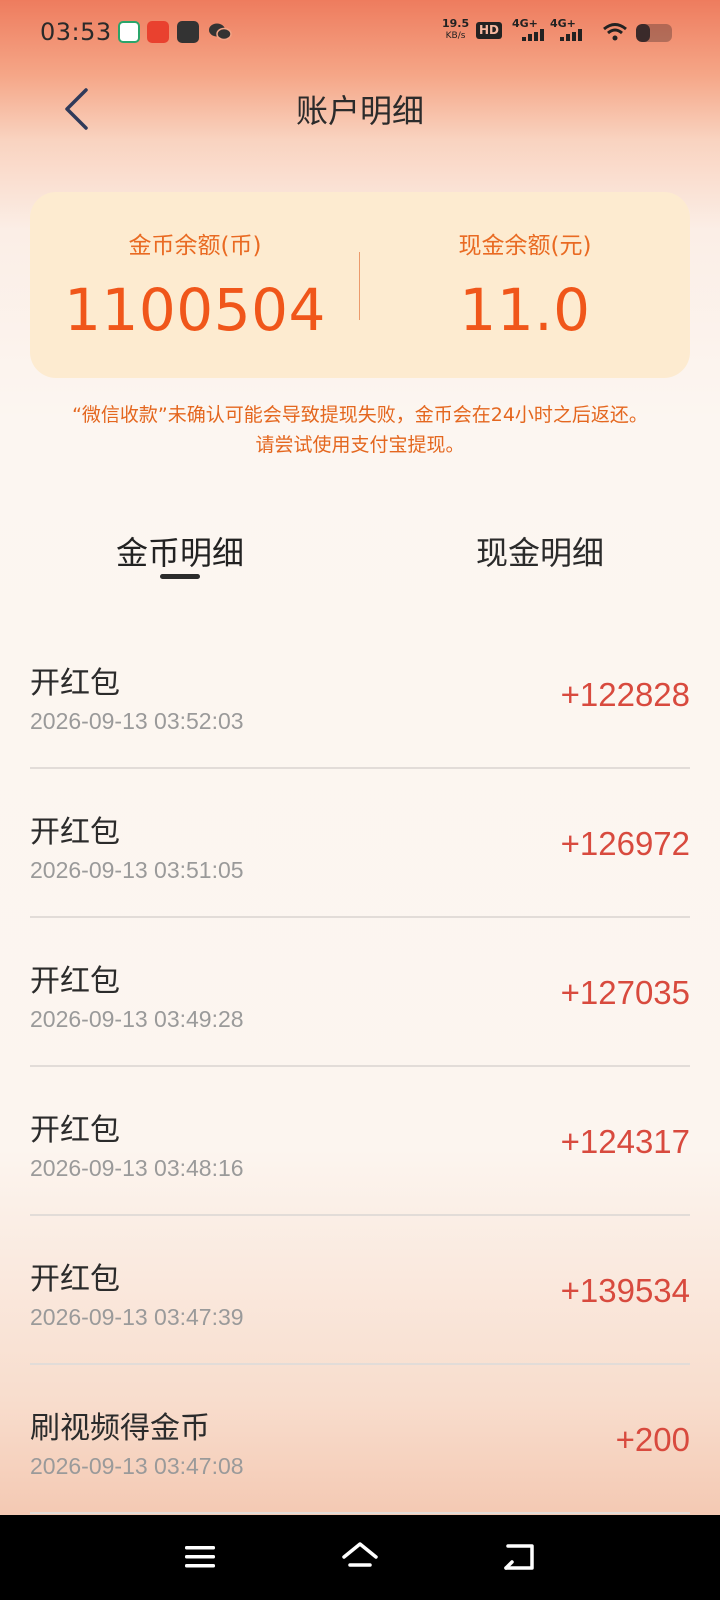 Image resolution: width=720 pixels, height=1600 pixels. What do you see at coordinates (137, 1168) in the screenshot?
I see `record-time: 2026-09-13 03:48:16` at bounding box center [137, 1168].